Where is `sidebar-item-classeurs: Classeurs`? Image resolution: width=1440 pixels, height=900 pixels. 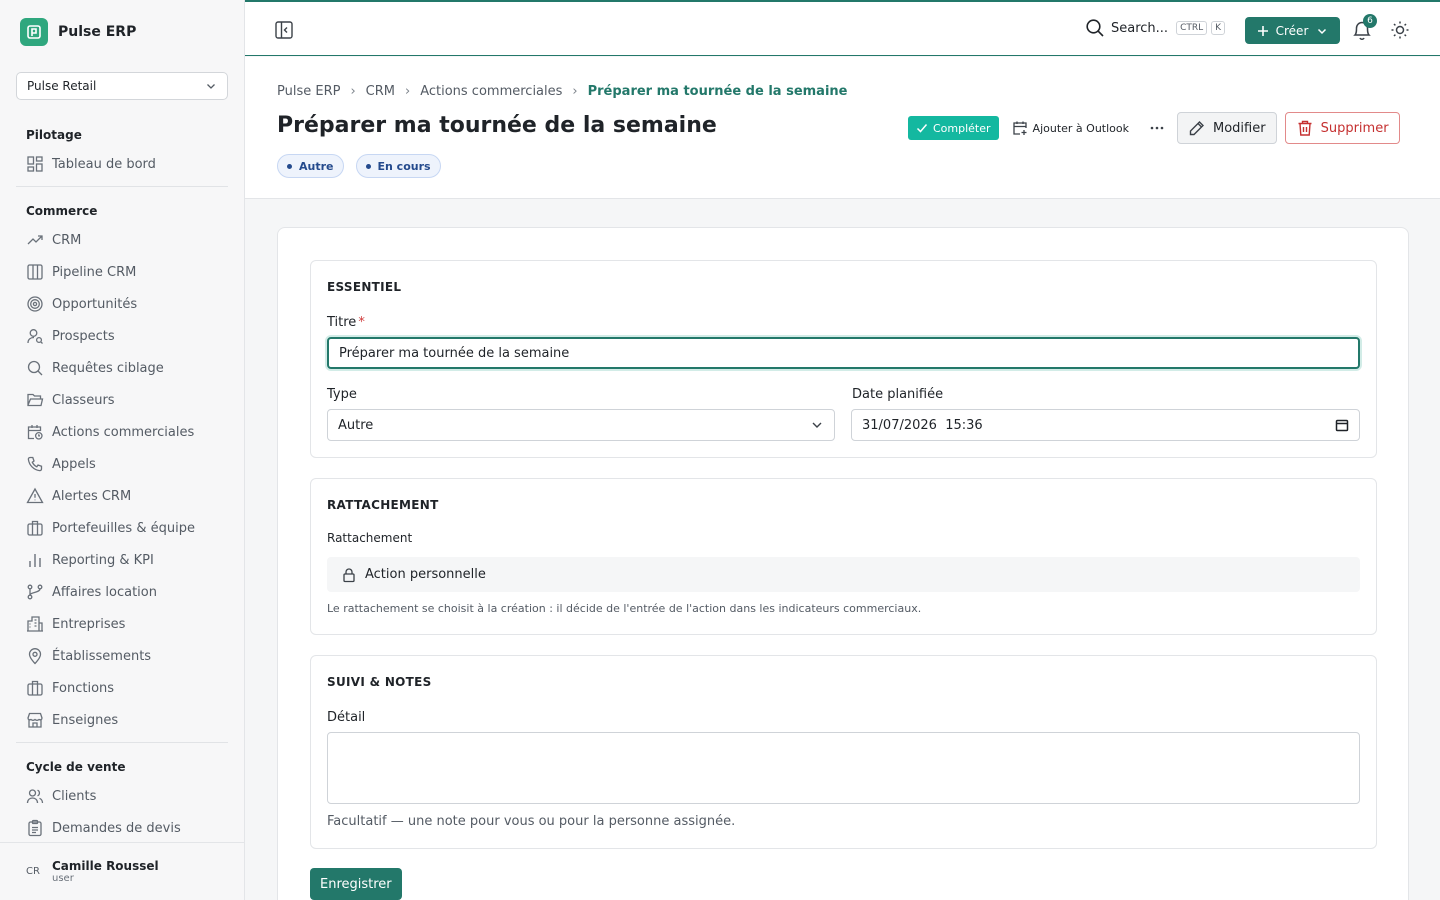 sidebar-item-classeurs: Classeurs is located at coordinates (122, 400).